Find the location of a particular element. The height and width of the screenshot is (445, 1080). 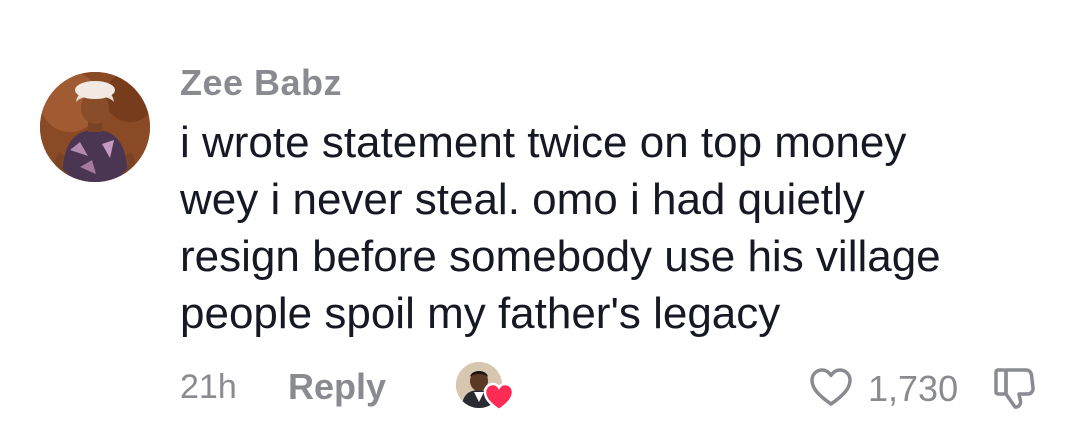

comment-actions: 21h Reply 1,730 is located at coordinates (620, 388).